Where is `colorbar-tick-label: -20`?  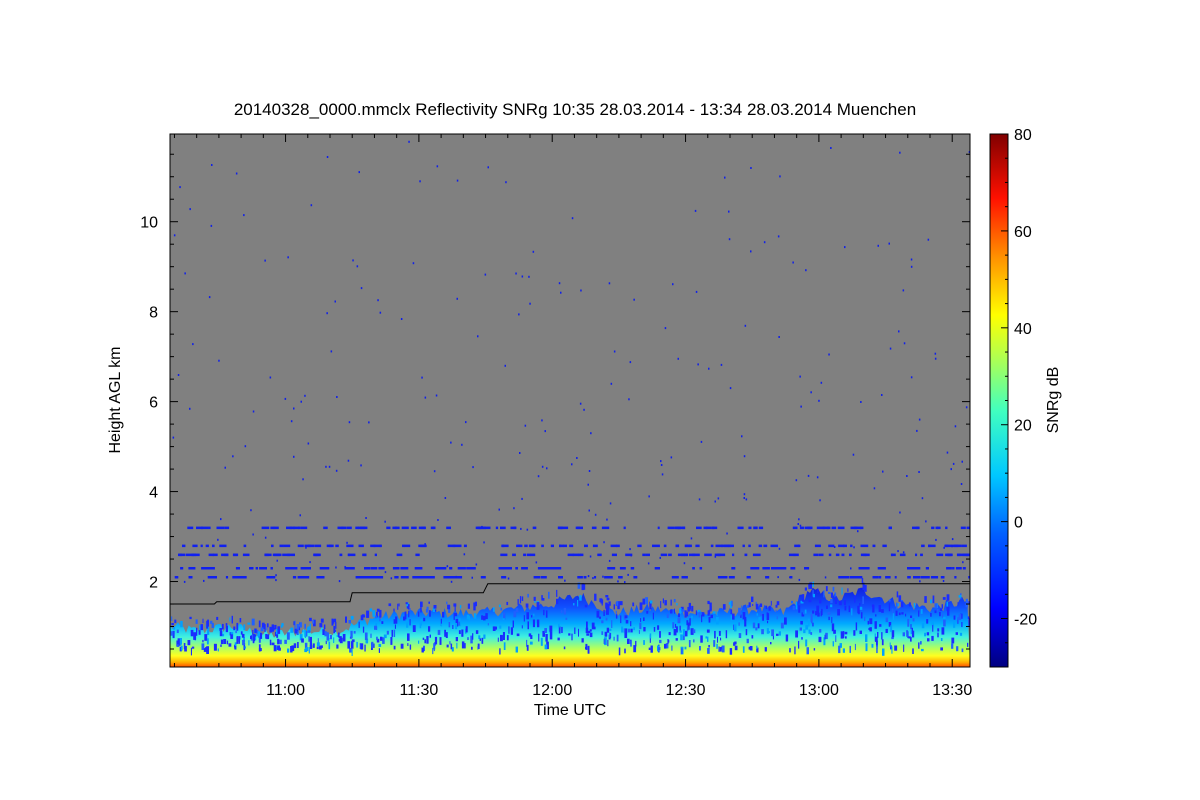
colorbar-tick-label: -20 is located at coordinates (1025, 620).